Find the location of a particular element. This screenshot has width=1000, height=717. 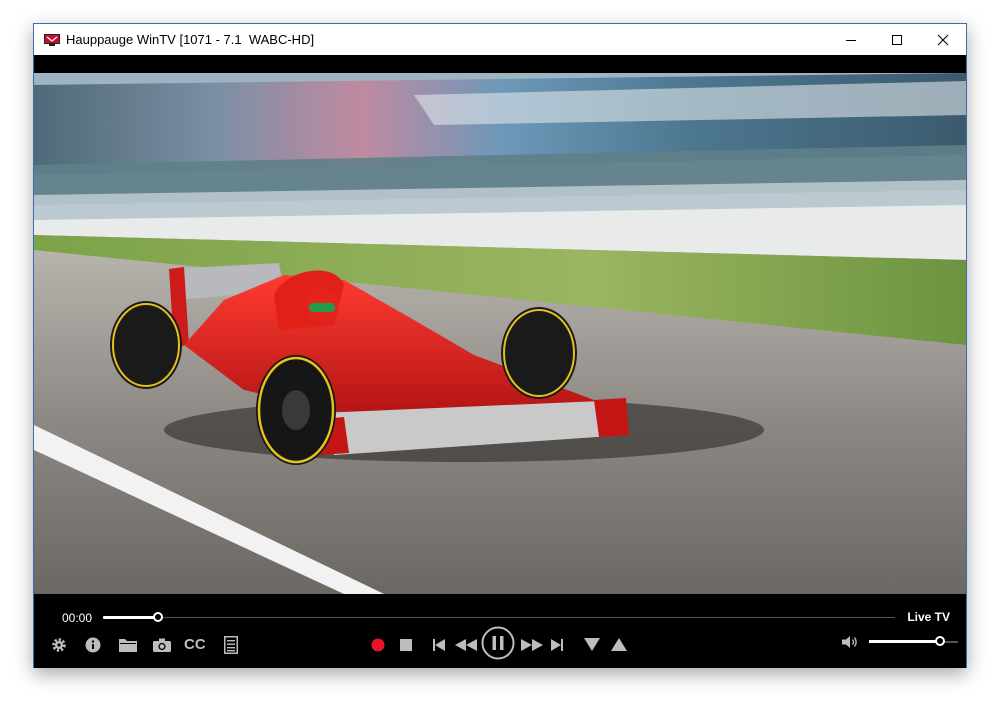

camera-icon is located at coordinates (162, 645).